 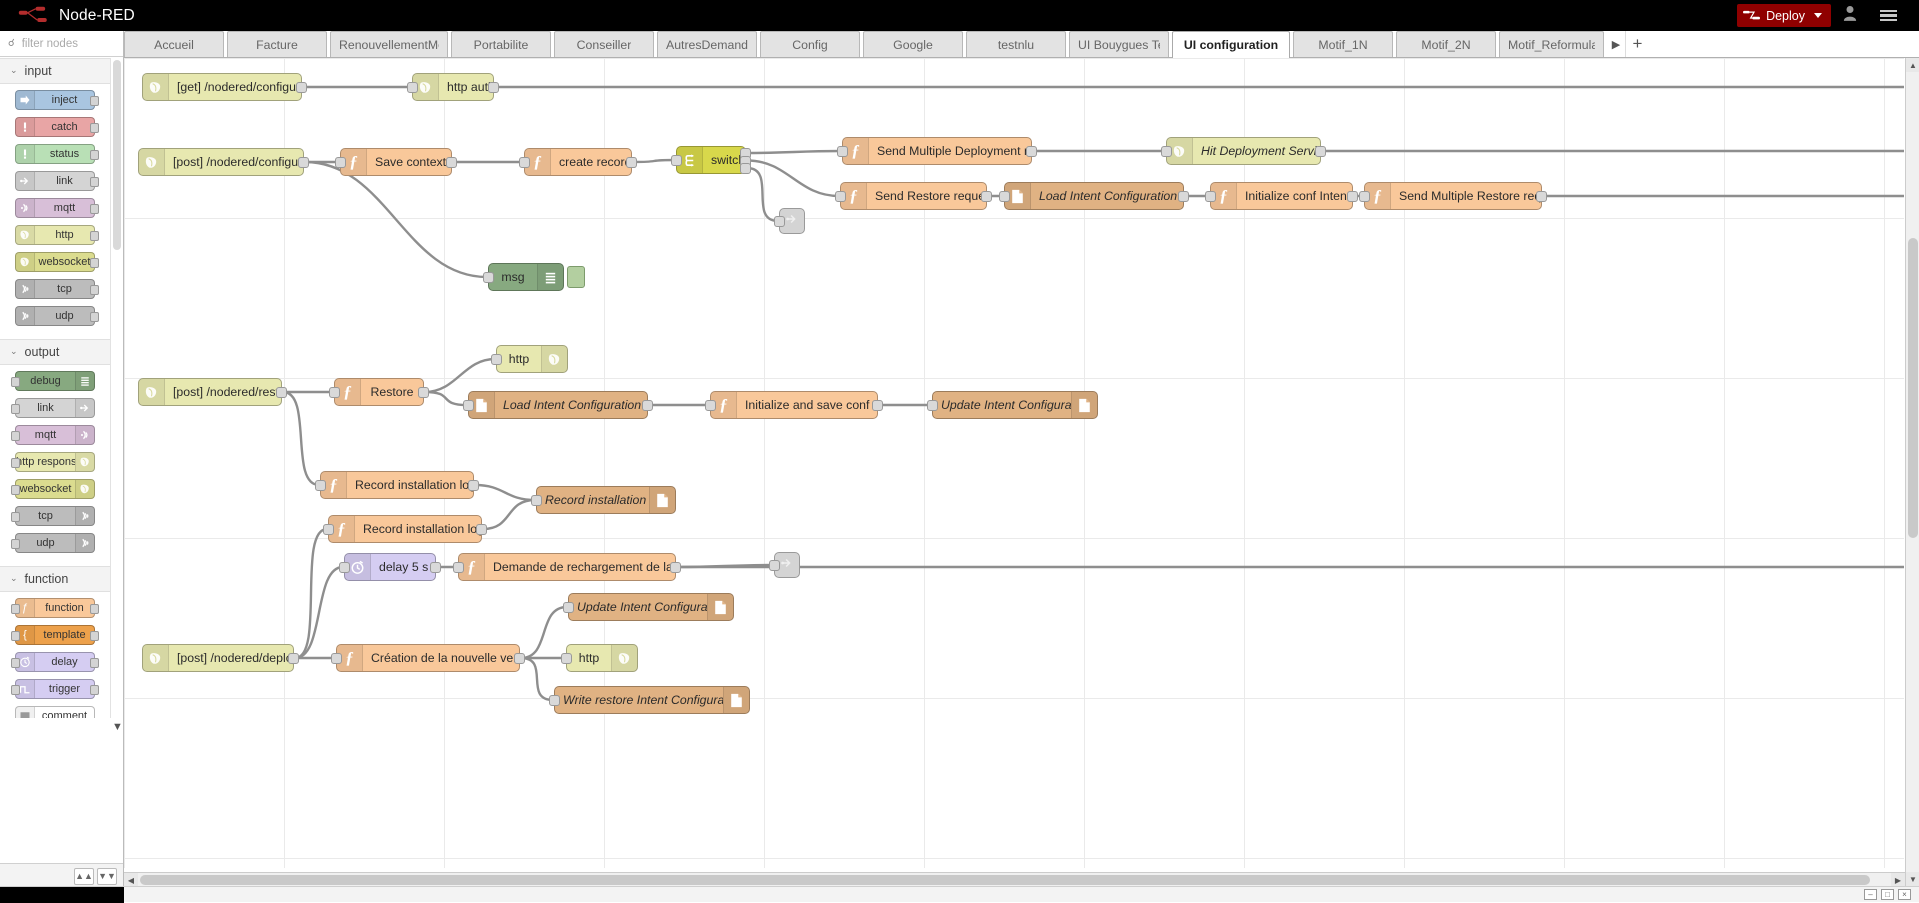 I want to click on flow-node-n2: http auth, so click(x=453, y=87).